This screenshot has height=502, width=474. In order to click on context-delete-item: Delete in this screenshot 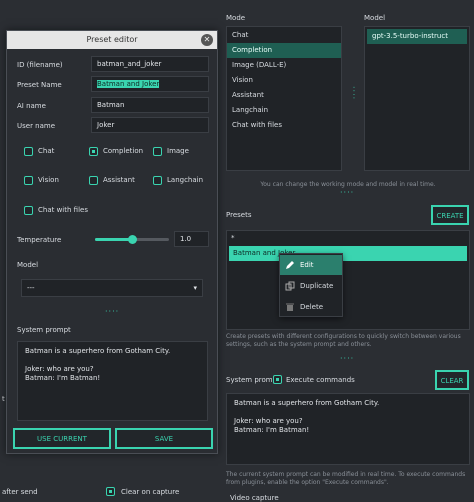, I will do `click(311, 307)`.